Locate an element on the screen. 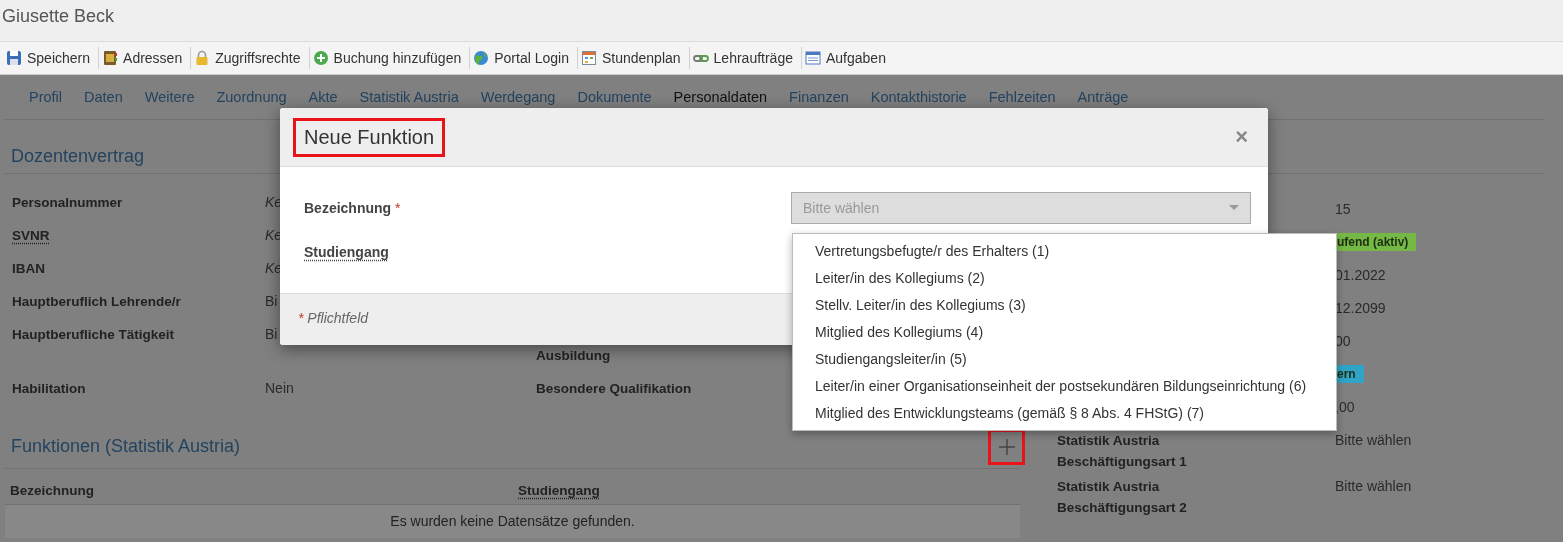  column-header: Studiengang is located at coordinates (559, 490).